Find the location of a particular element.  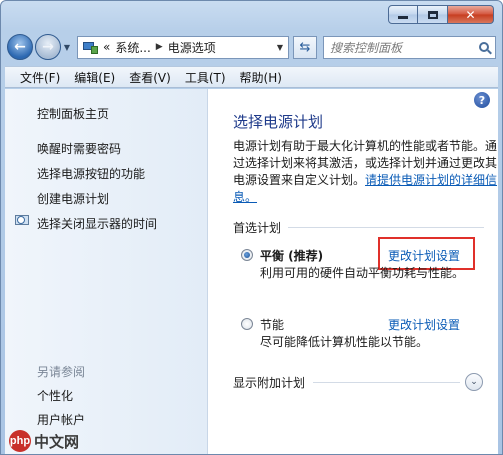

refresh-button: ⇆ is located at coordinates (305, 47).